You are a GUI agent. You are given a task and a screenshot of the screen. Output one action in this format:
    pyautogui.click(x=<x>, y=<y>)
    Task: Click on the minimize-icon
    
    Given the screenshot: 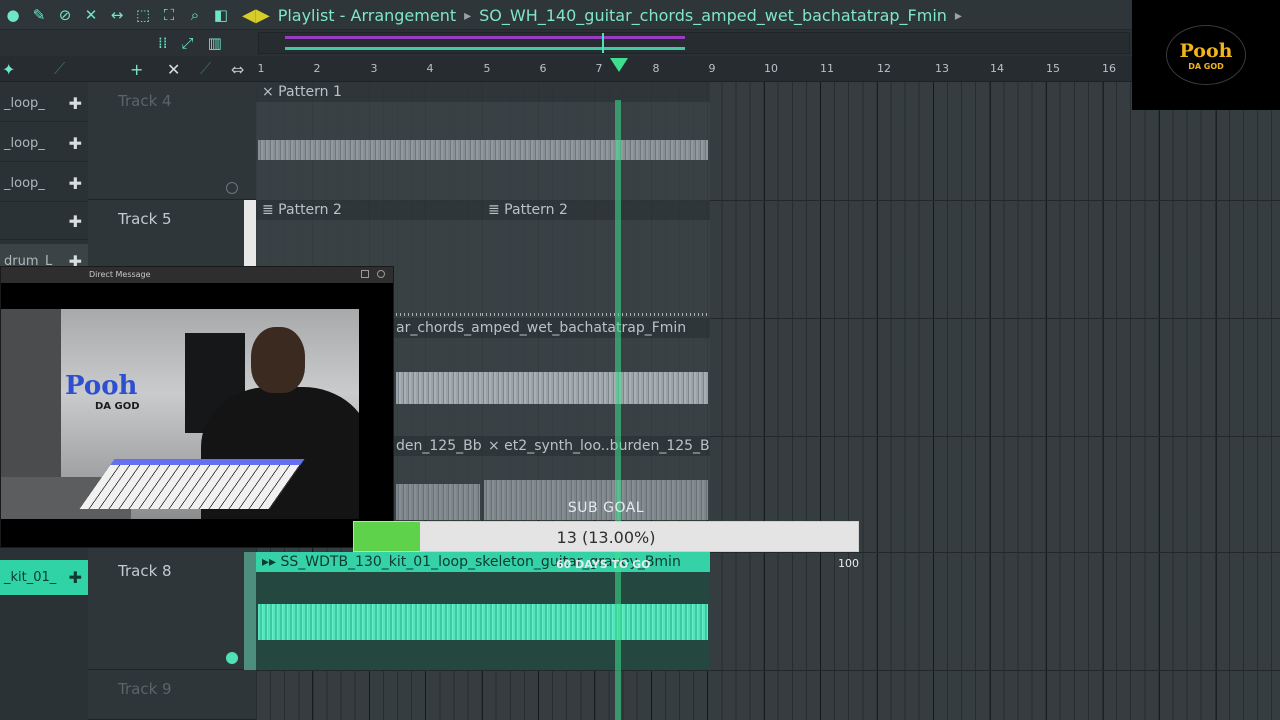 What is the action you would take?
    pyautogui.click(x=365, y=274)
    